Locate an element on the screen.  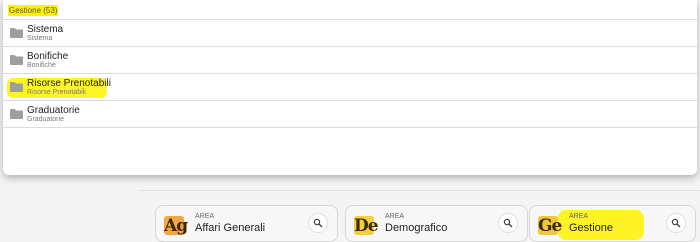
area-card-demografico: De AREA Demografico is located at coordinates (436, 223).